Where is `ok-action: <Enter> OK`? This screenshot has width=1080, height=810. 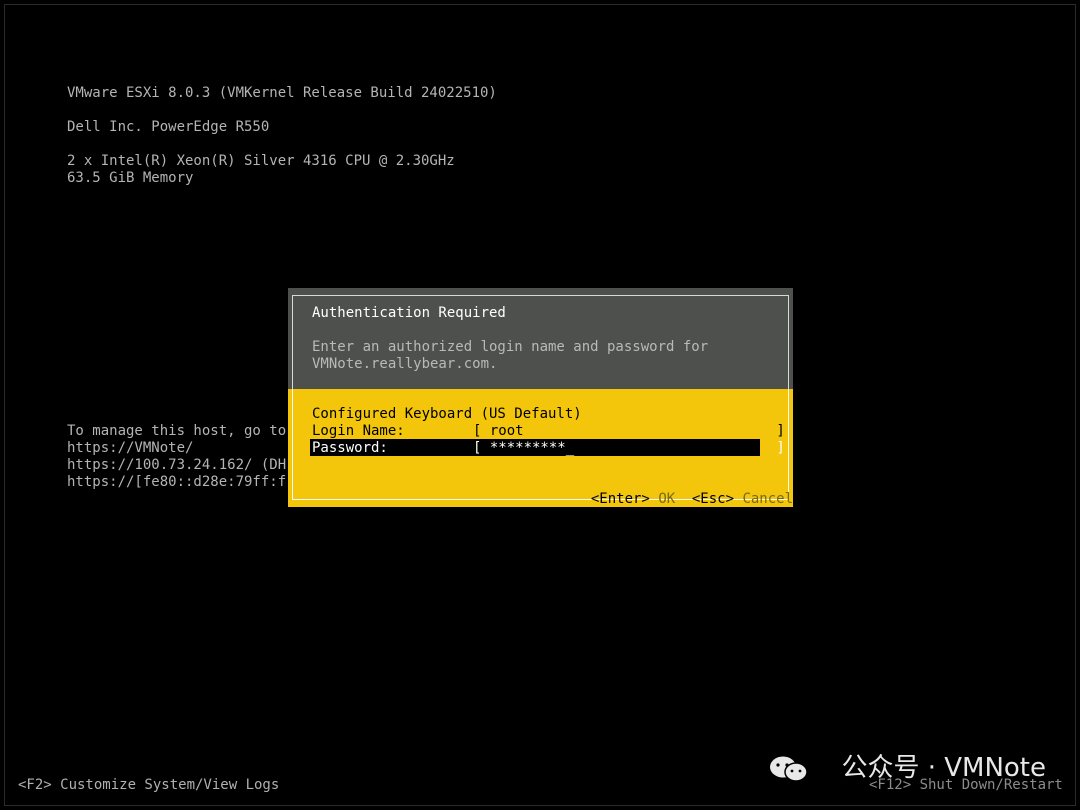 ok-action: <Enter> OK is located at coordinates (624, 491).